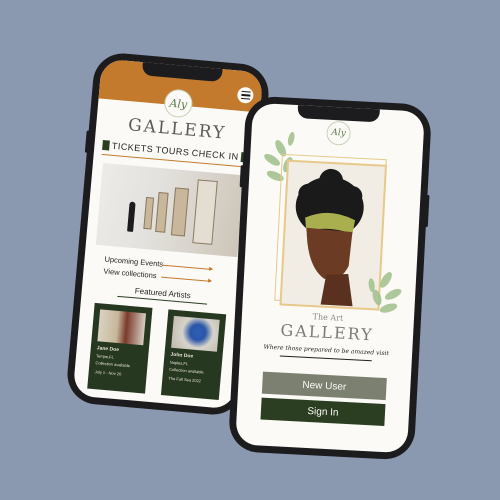 The height and width of the screenshot is (500, 500). Describe the element at coordinates (427, 211) in the screenshot. I see `power-button` at that location.